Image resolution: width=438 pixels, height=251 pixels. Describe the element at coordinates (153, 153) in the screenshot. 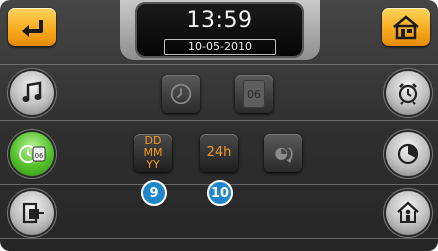

I see `date-format-button: DD MM YY` at that location.